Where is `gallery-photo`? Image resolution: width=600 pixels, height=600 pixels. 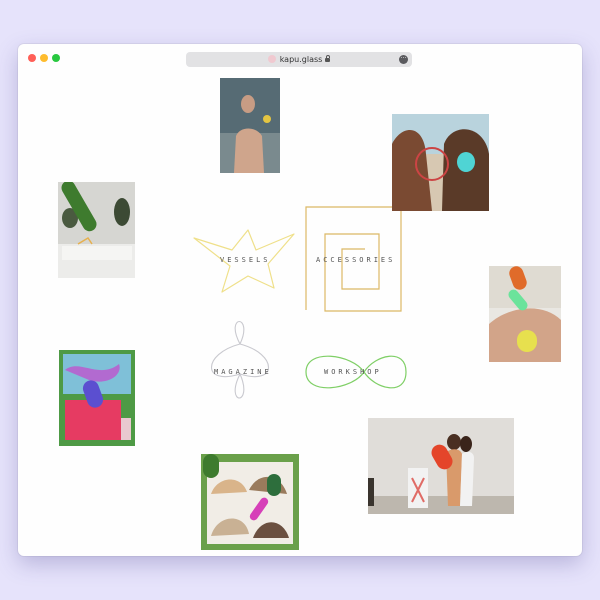
gallery-photo is located at coordinates (441, 466).